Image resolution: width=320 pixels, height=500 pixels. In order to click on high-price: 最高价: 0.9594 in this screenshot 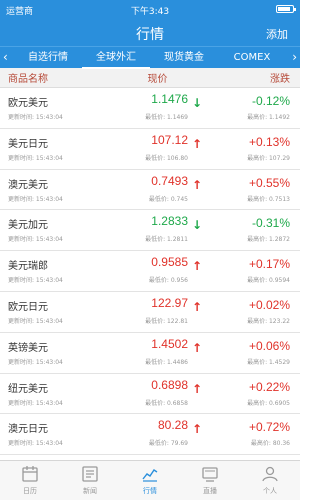, I will do `click(268, 281)`.